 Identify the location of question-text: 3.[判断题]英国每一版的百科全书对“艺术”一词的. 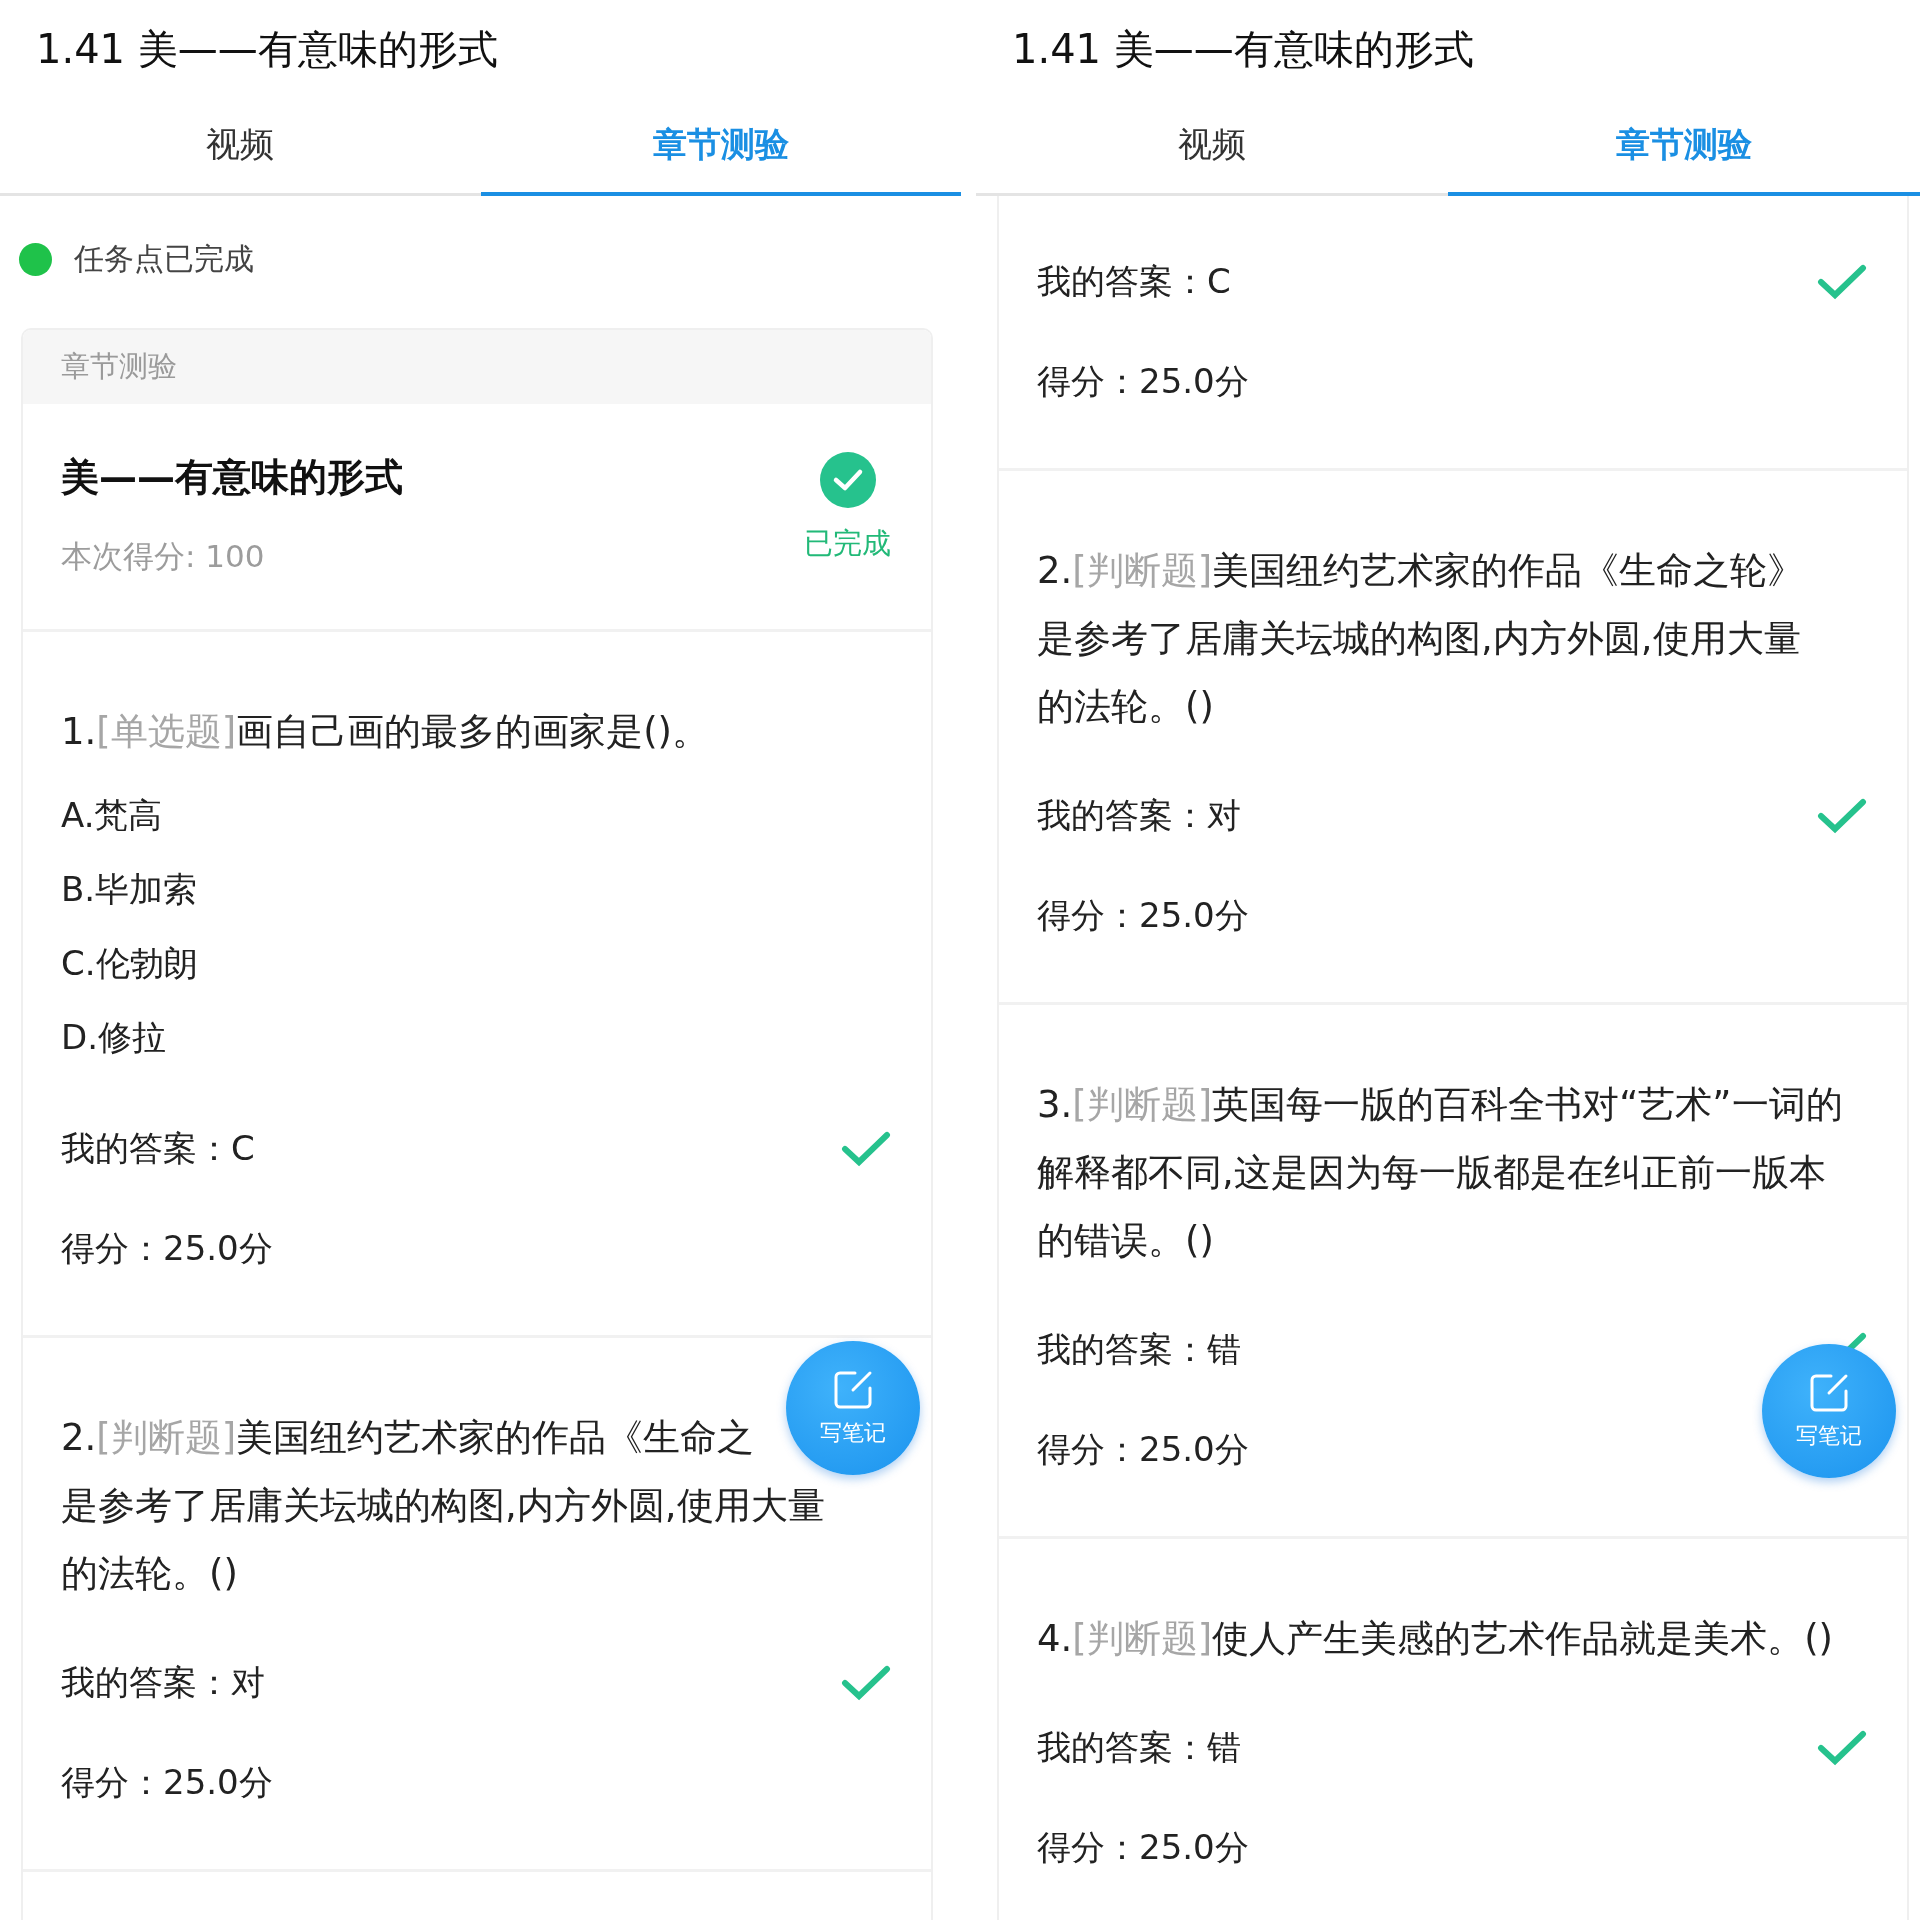
(1440, 1105).